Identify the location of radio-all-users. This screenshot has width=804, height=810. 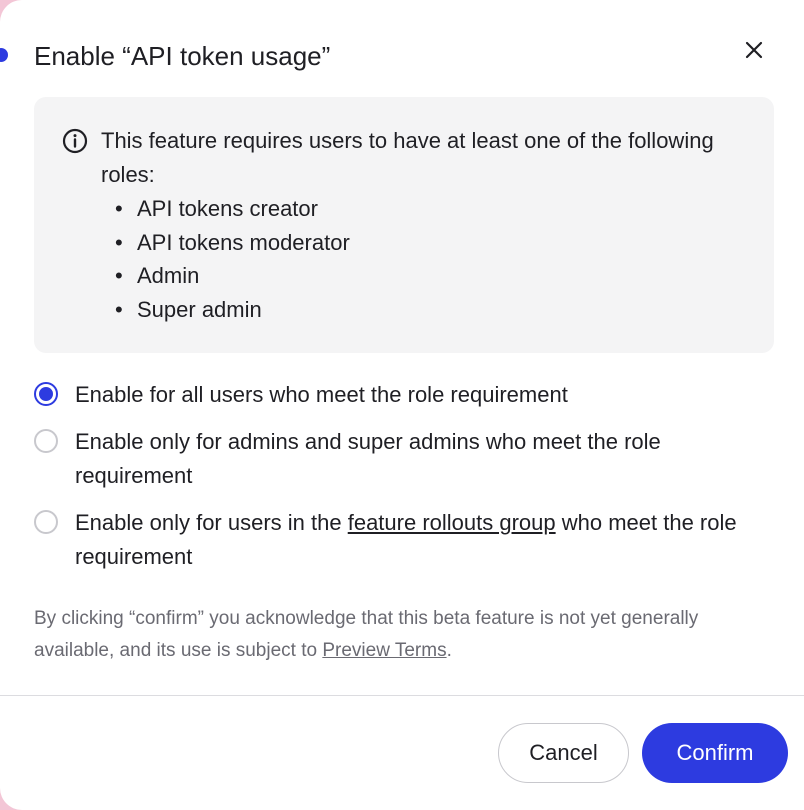
(46, 394).